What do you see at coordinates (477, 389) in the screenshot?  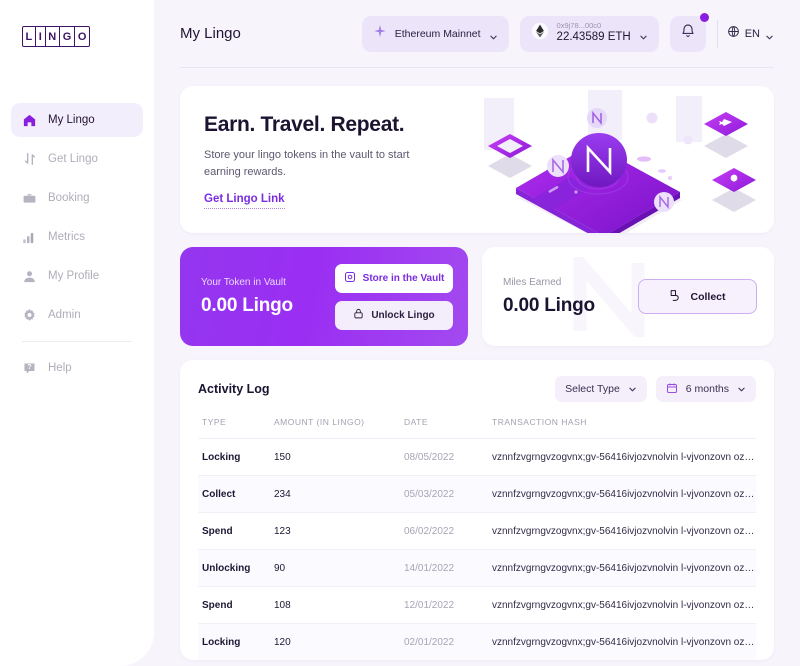 I see `activity-header: Activity Log Select Type 6 months` at bounding box center [477, 389].